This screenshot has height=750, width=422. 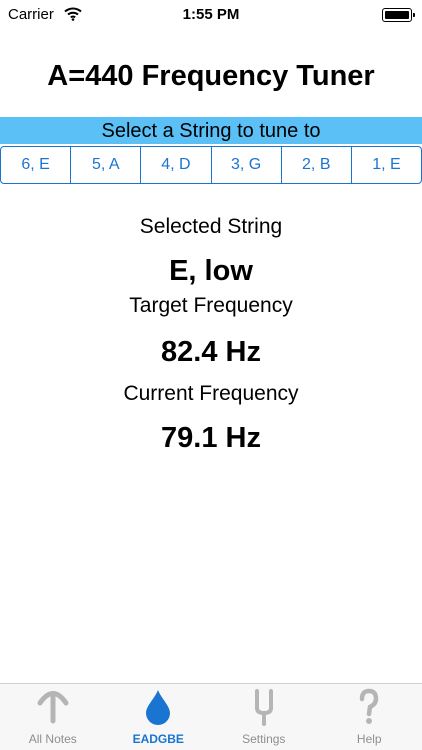 What do you see at coordinates (211, 271) in the screenshot?
I see `selected-string-value: E, low` at bounding box center [211, 271].